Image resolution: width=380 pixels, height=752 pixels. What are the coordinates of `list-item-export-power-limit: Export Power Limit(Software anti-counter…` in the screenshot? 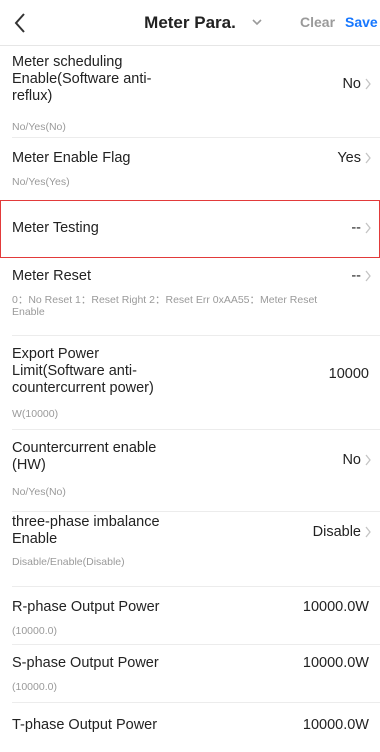 It's located at (190, 383).